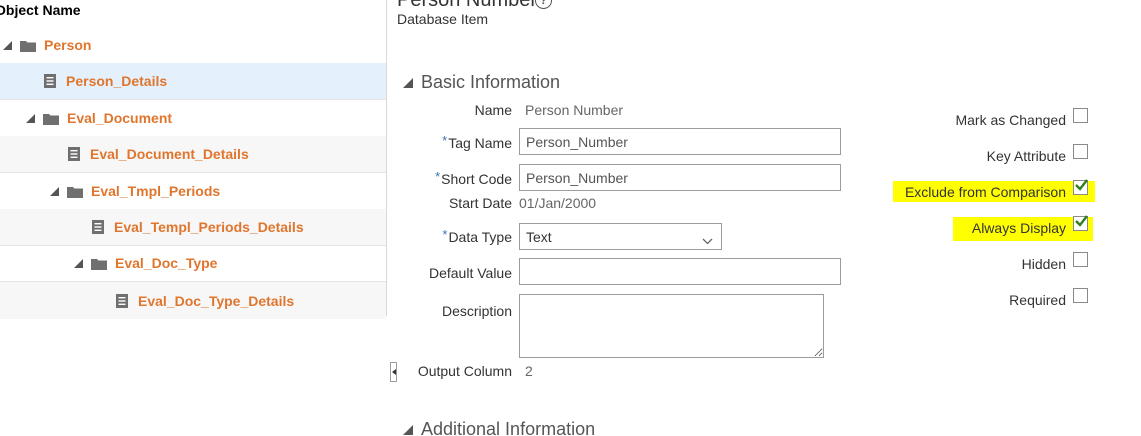 This screenshot has height=436, width=1141. Describe the element at coordinates (539, 236) in the screenshot. I see `data-type-selected-value: Text` at that location.